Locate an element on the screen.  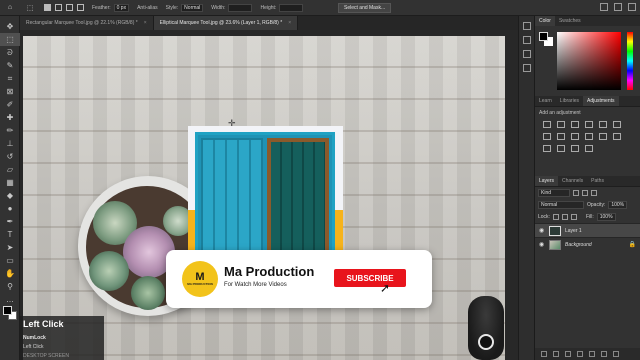
exposure-icon is located at coordinates (589, 124).